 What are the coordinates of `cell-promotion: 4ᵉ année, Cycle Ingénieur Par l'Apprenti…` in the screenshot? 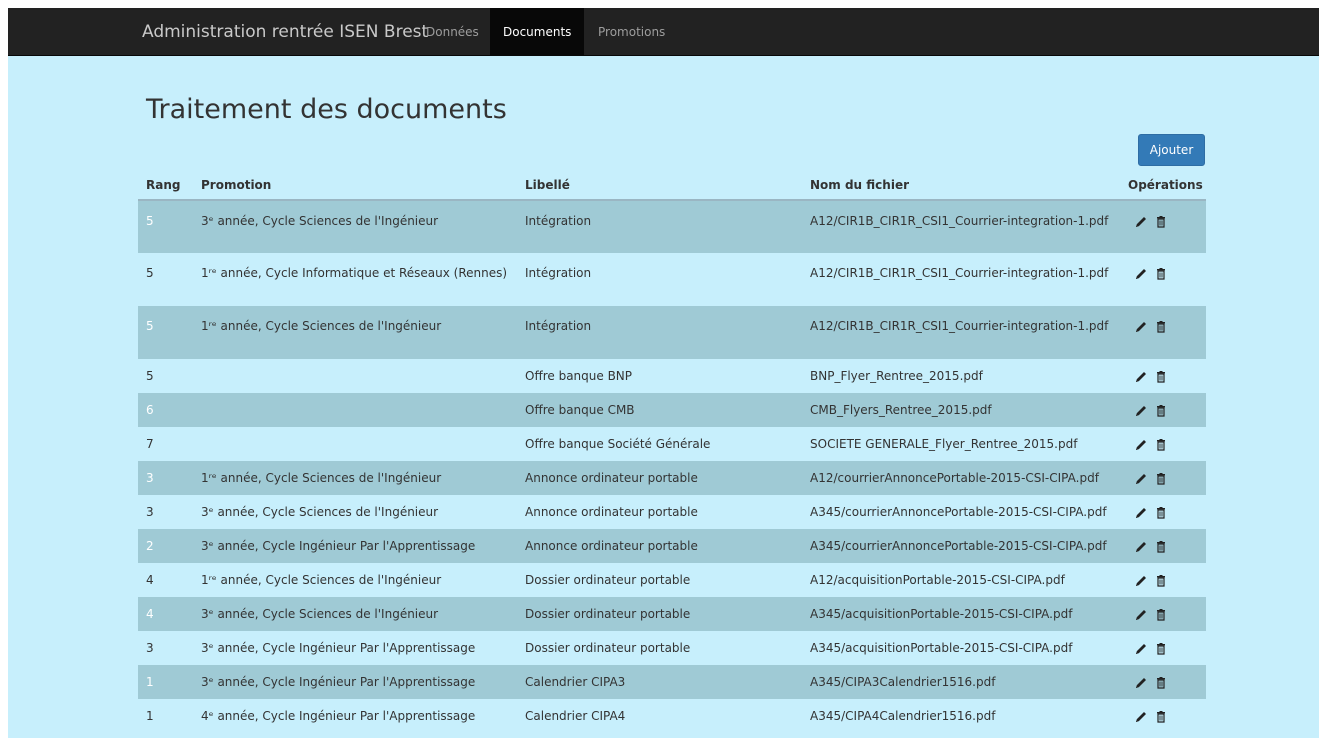 It's located at (338, 716).